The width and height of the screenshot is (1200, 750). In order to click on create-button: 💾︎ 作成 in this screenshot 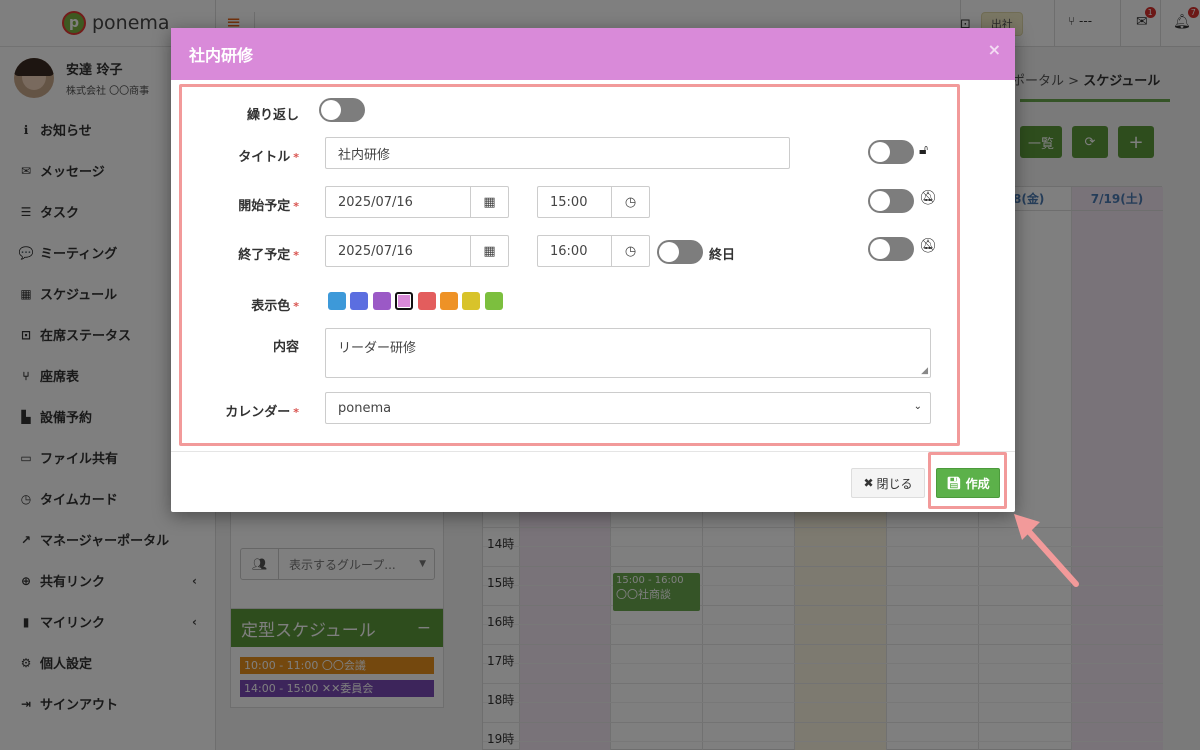, I will do `click(968, 483)`.